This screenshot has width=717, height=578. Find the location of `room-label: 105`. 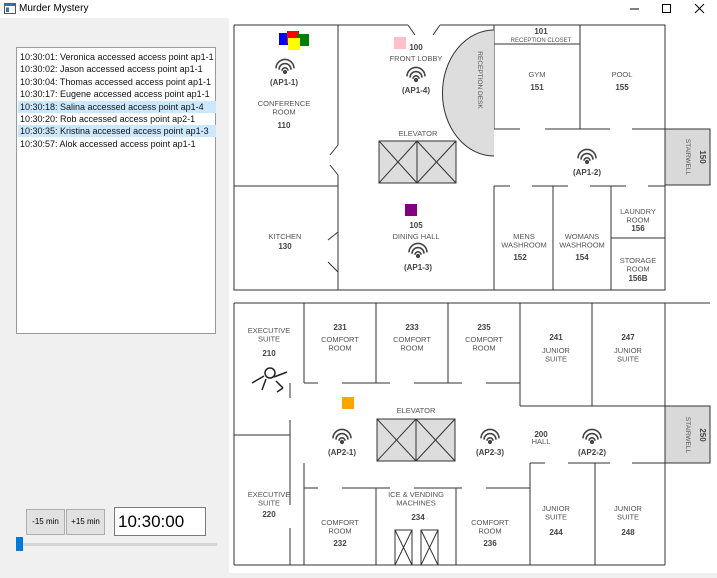

room-label: 105 is located at coordinates (416, 225).